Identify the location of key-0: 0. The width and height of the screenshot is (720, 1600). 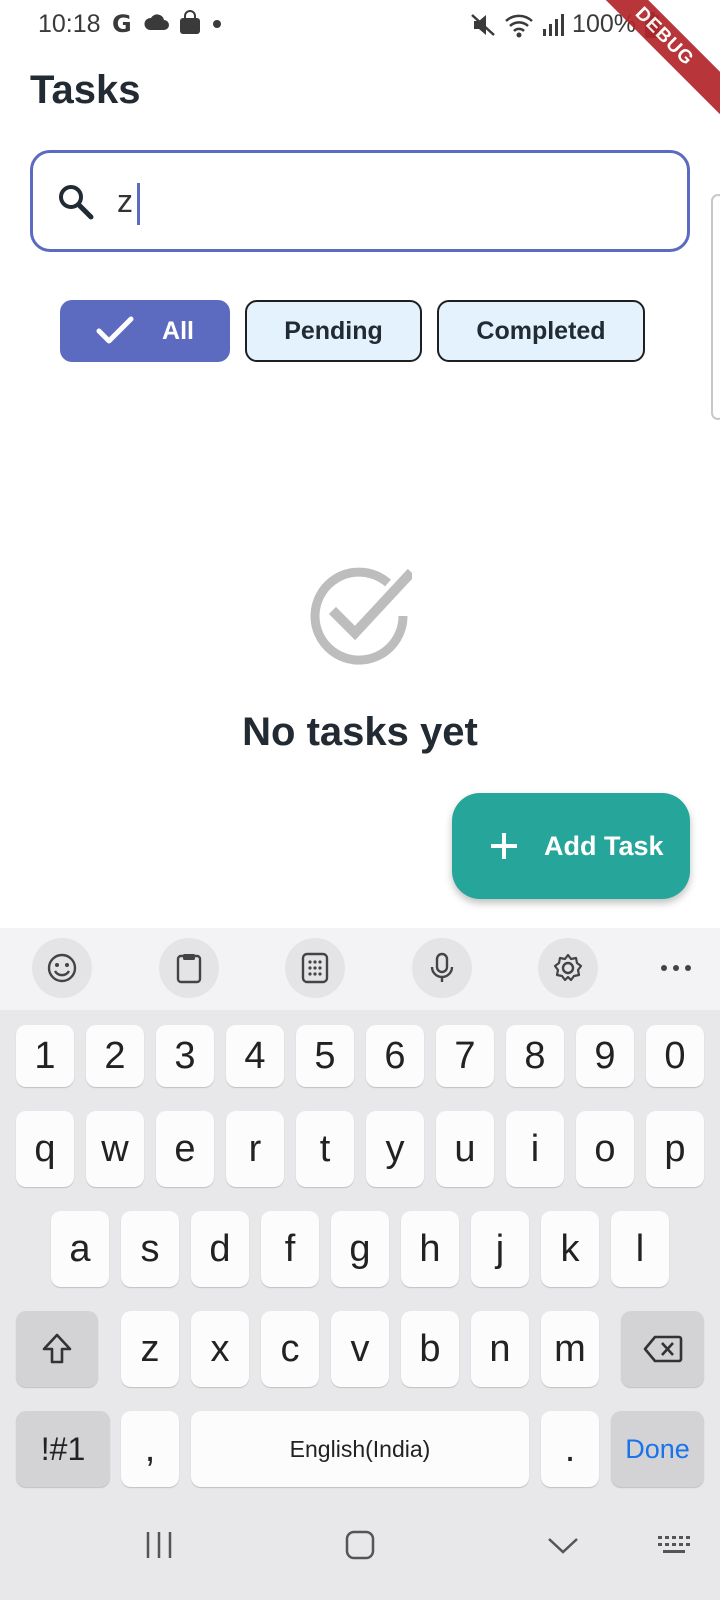
(675, 1056).